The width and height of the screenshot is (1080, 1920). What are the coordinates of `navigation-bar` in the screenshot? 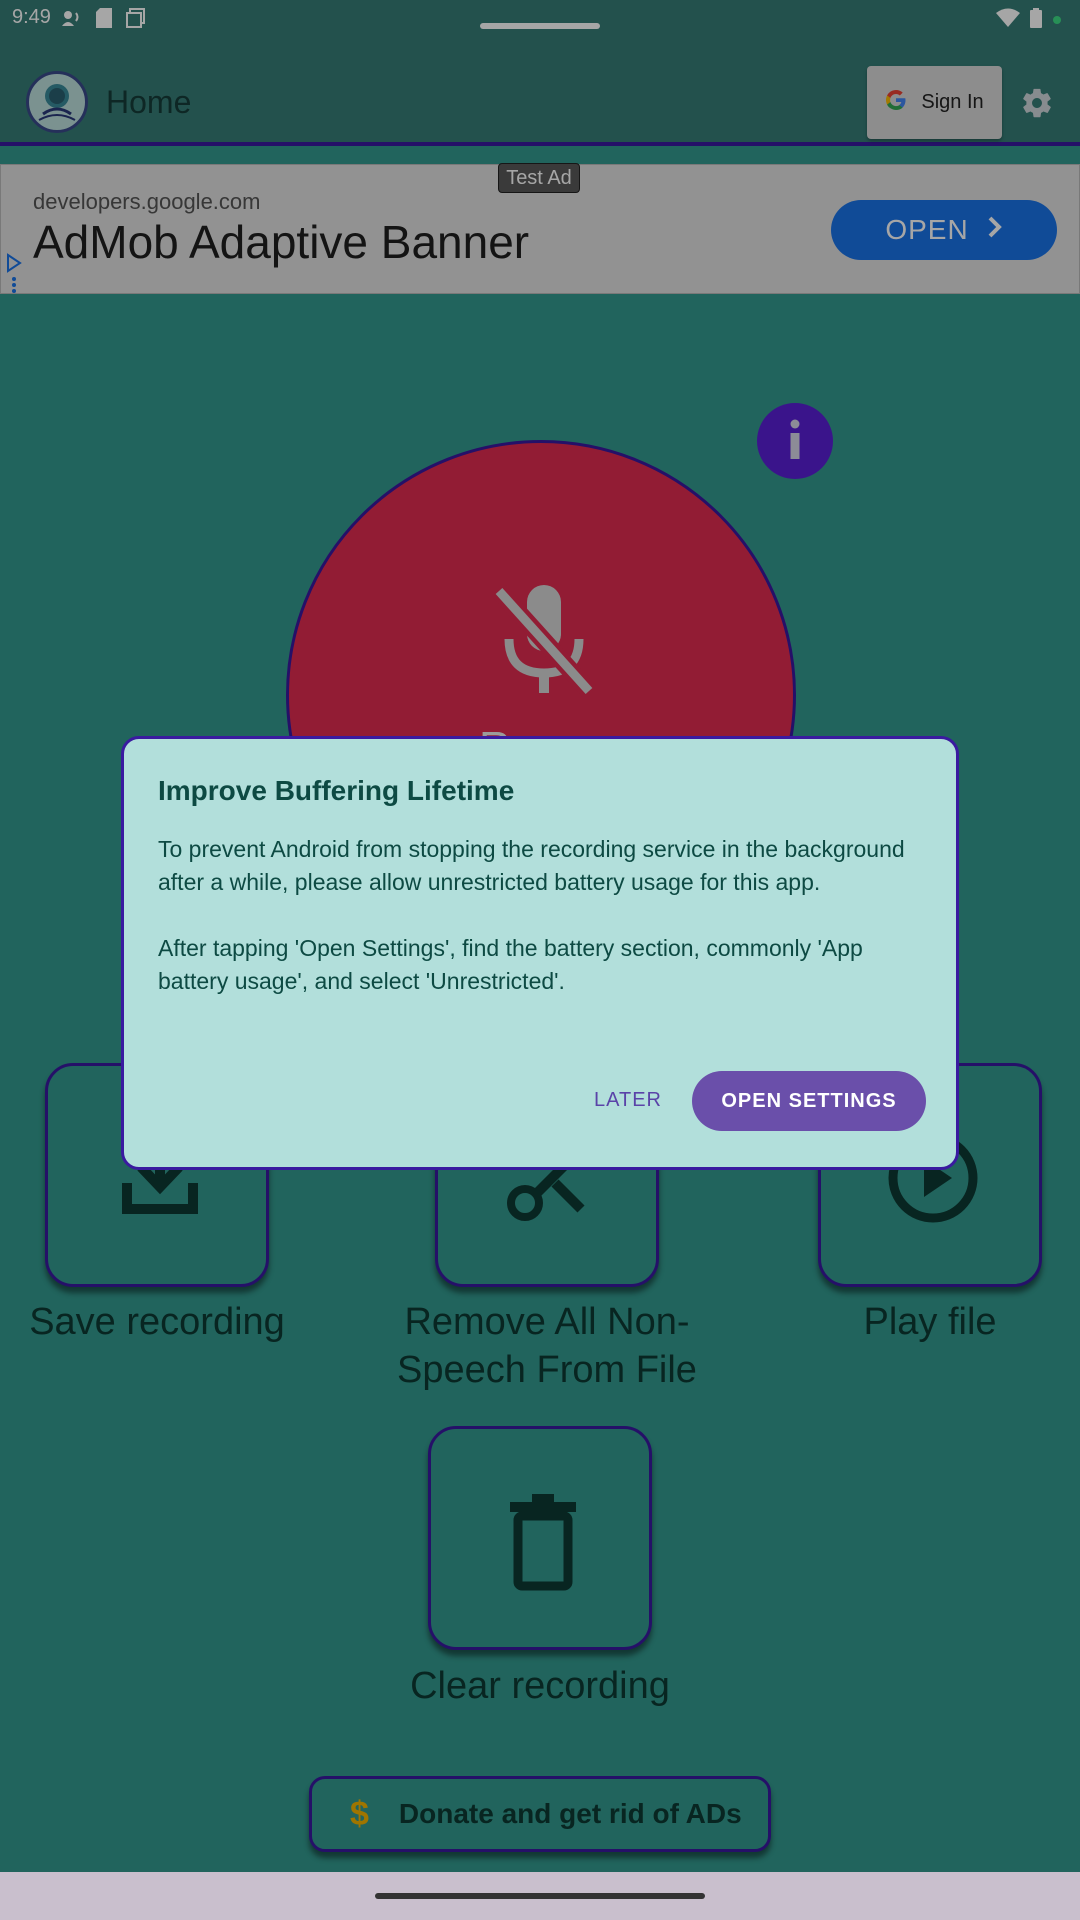 It's located at (540, 1896).